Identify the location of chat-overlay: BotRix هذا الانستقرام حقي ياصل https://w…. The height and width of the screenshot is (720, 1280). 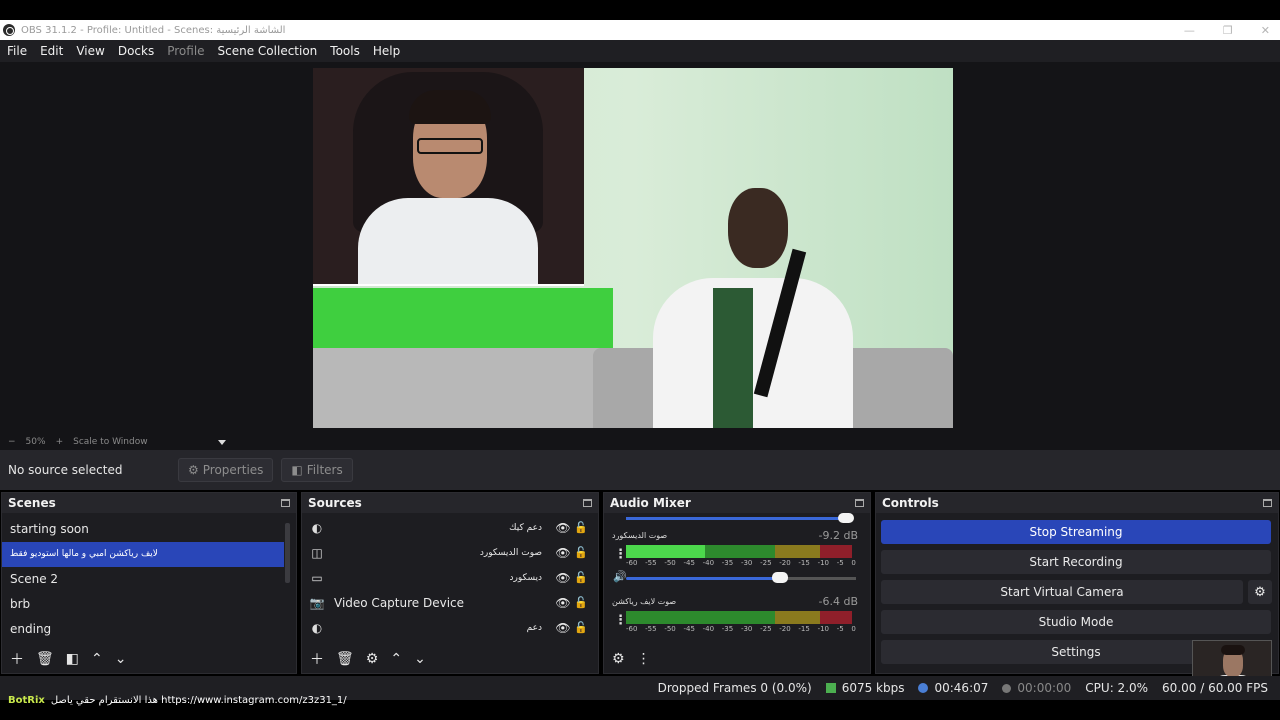
(350, 700).